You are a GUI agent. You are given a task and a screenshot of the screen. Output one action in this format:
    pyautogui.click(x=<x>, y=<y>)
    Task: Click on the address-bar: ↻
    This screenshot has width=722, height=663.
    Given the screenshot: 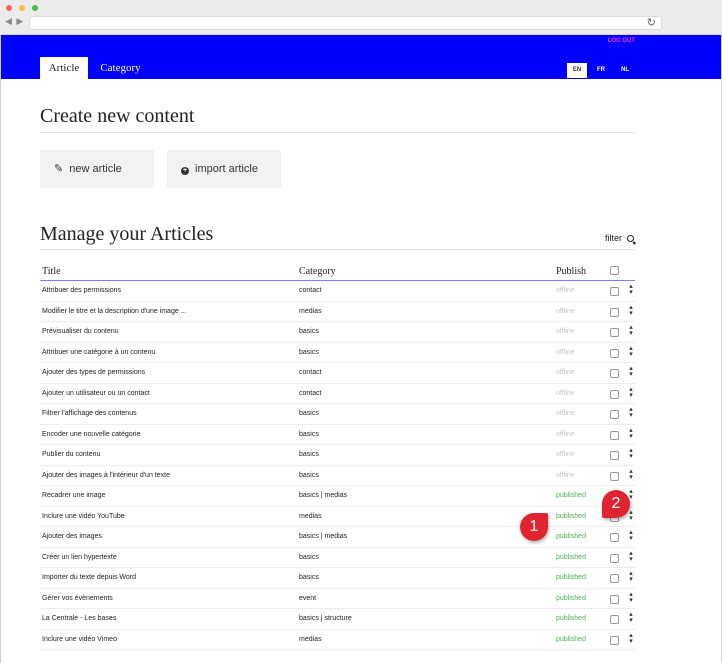 What is the action you would take?
    pyautogui.click(x=345, y=23)
    